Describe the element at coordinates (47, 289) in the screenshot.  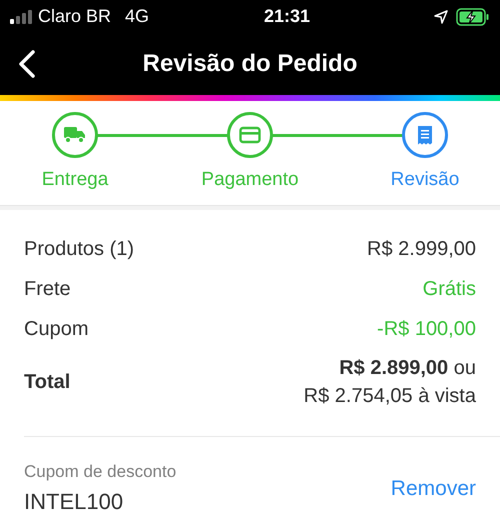
I see `summary-label: Frete` at that location.